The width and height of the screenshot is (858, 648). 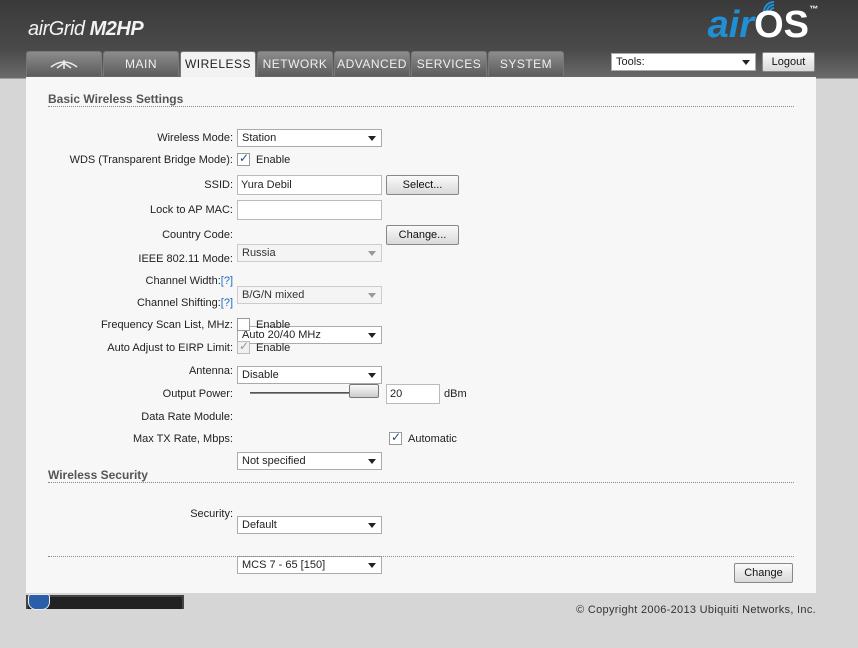 I want to click on freq-scan-checkbox, so click(x=243, y=324).